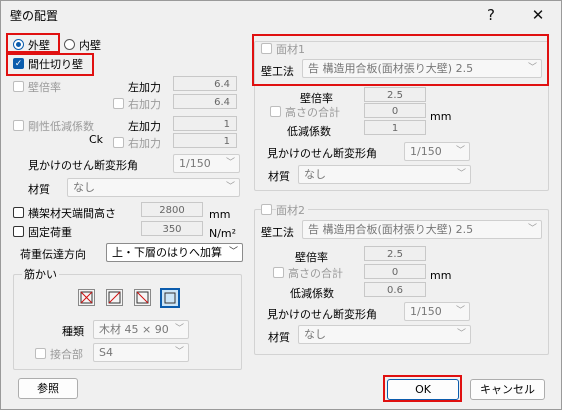 Image resolution: width=562 pixels, height=410 pixels. I want to click on panel1-shear-value: 1/150, so click(426, 151).